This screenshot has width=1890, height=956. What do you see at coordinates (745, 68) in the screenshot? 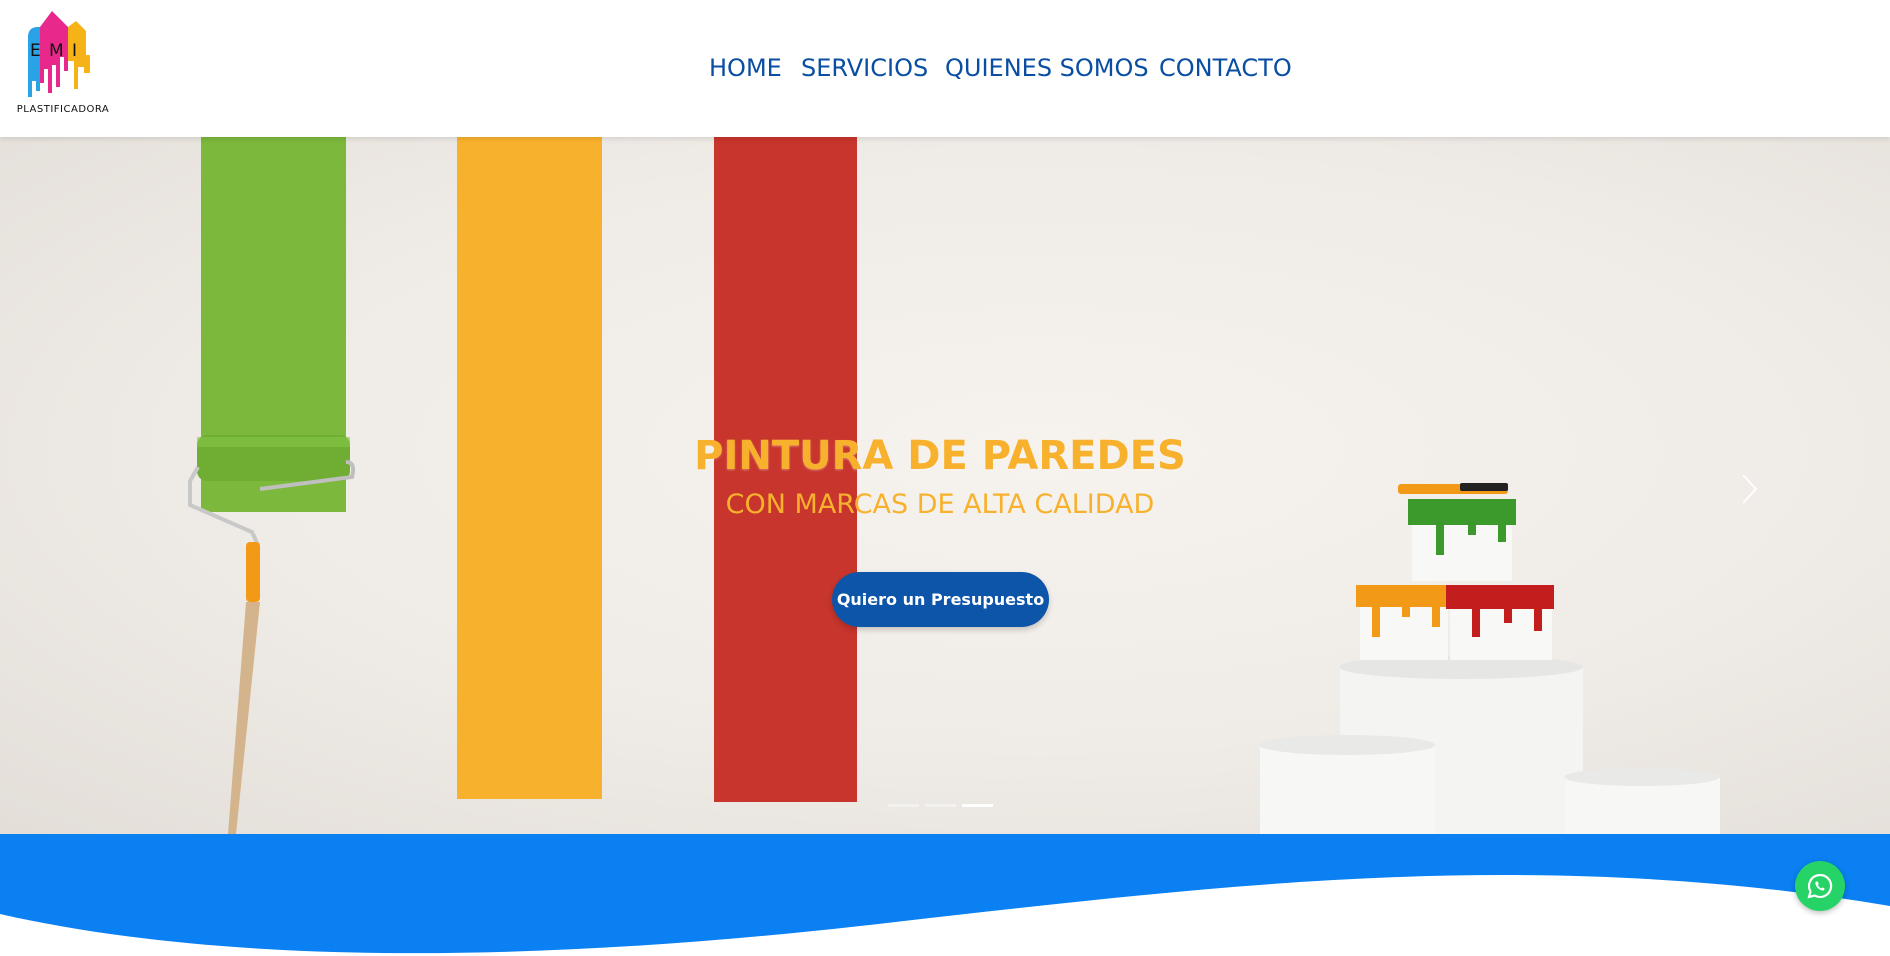
I see `nav-home: HOME` at bounding box center [745, 68].